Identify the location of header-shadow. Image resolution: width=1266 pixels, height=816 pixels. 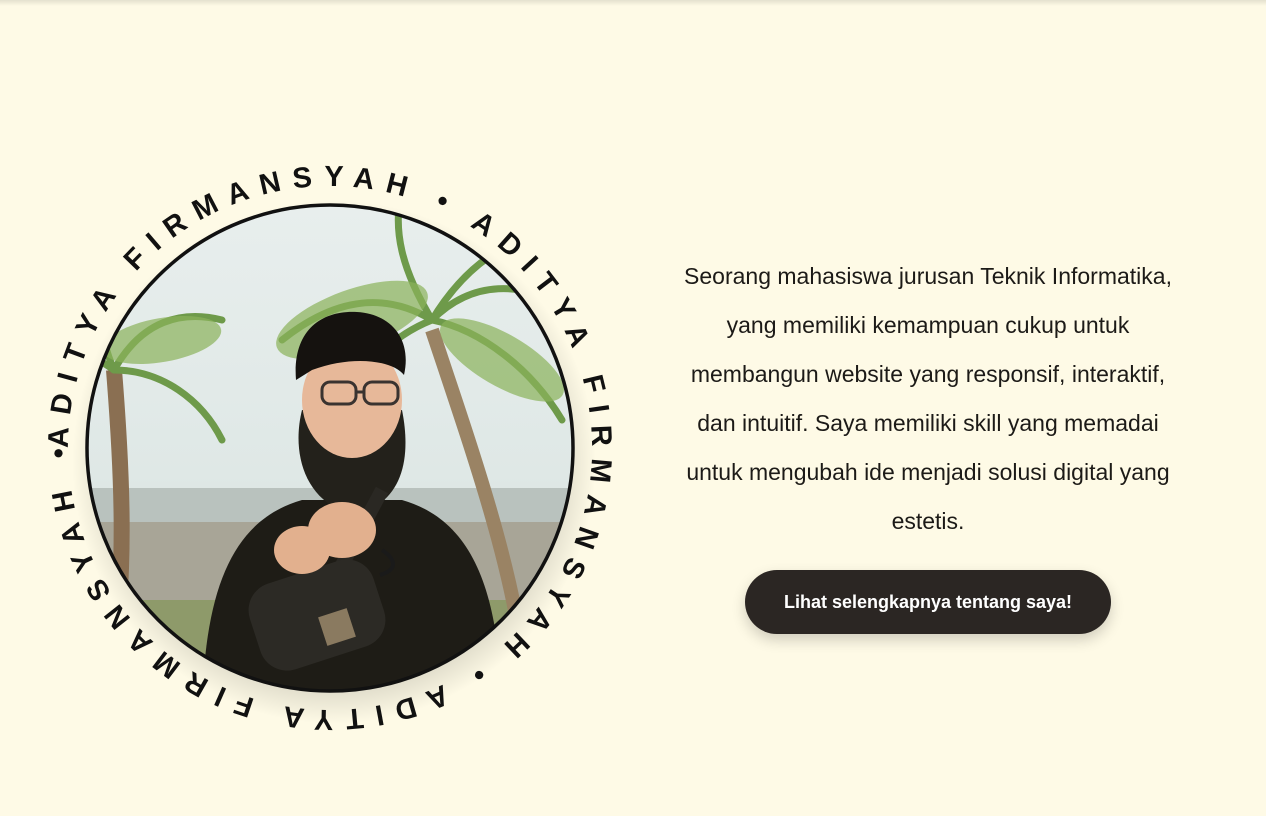
(633, 3).